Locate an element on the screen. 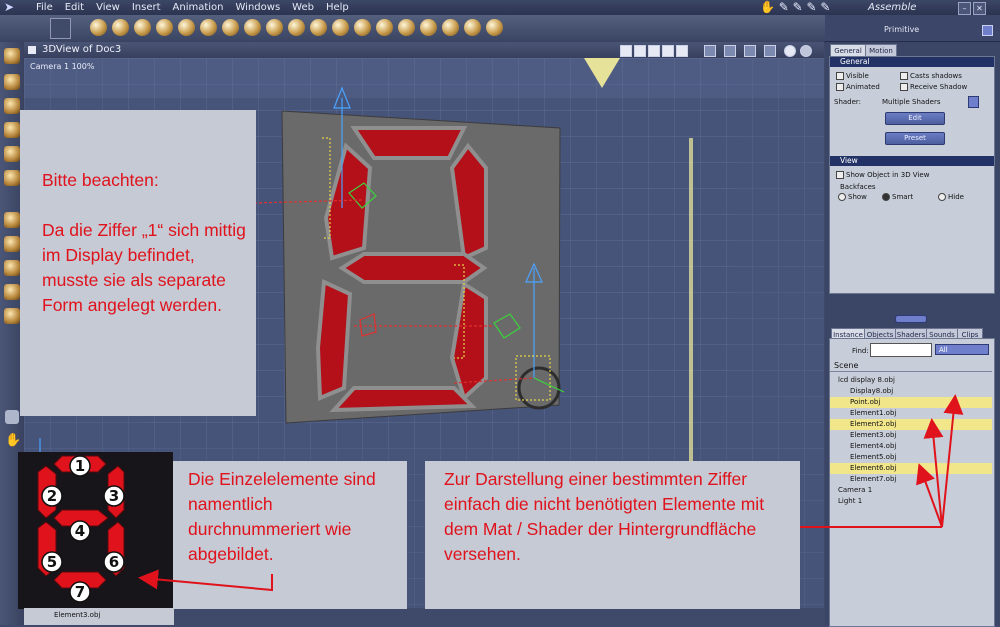  tree-row: Element4.obj is located at coordinates (911, 446).